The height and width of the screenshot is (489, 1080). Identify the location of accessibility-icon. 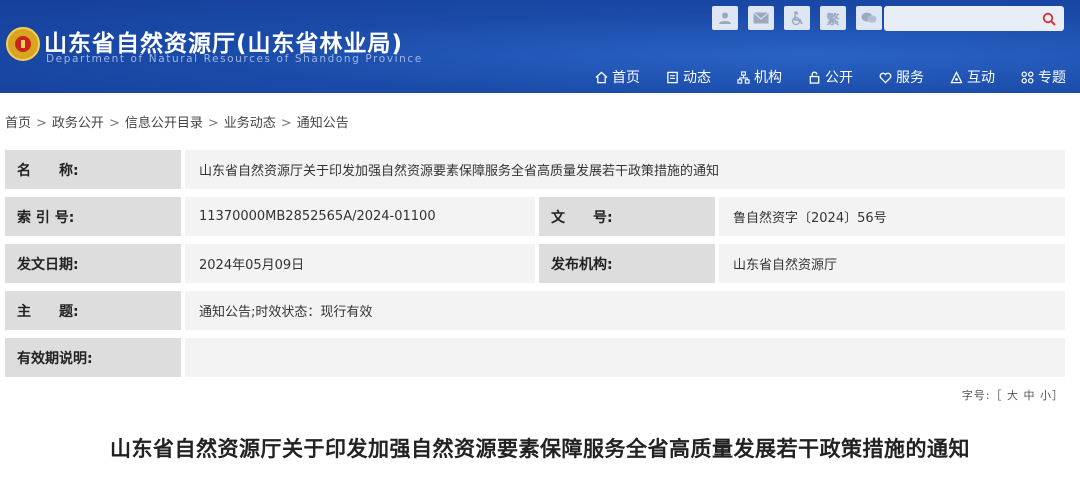
(797, 18).